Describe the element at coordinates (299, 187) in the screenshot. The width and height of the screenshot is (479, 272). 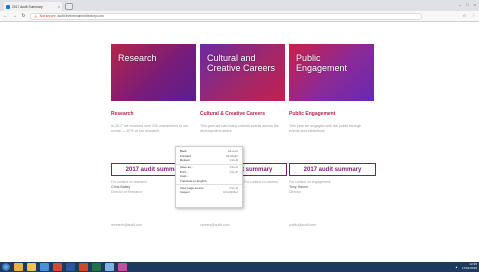
I see `engagement-contact-name: Tony Hanne` at that location.